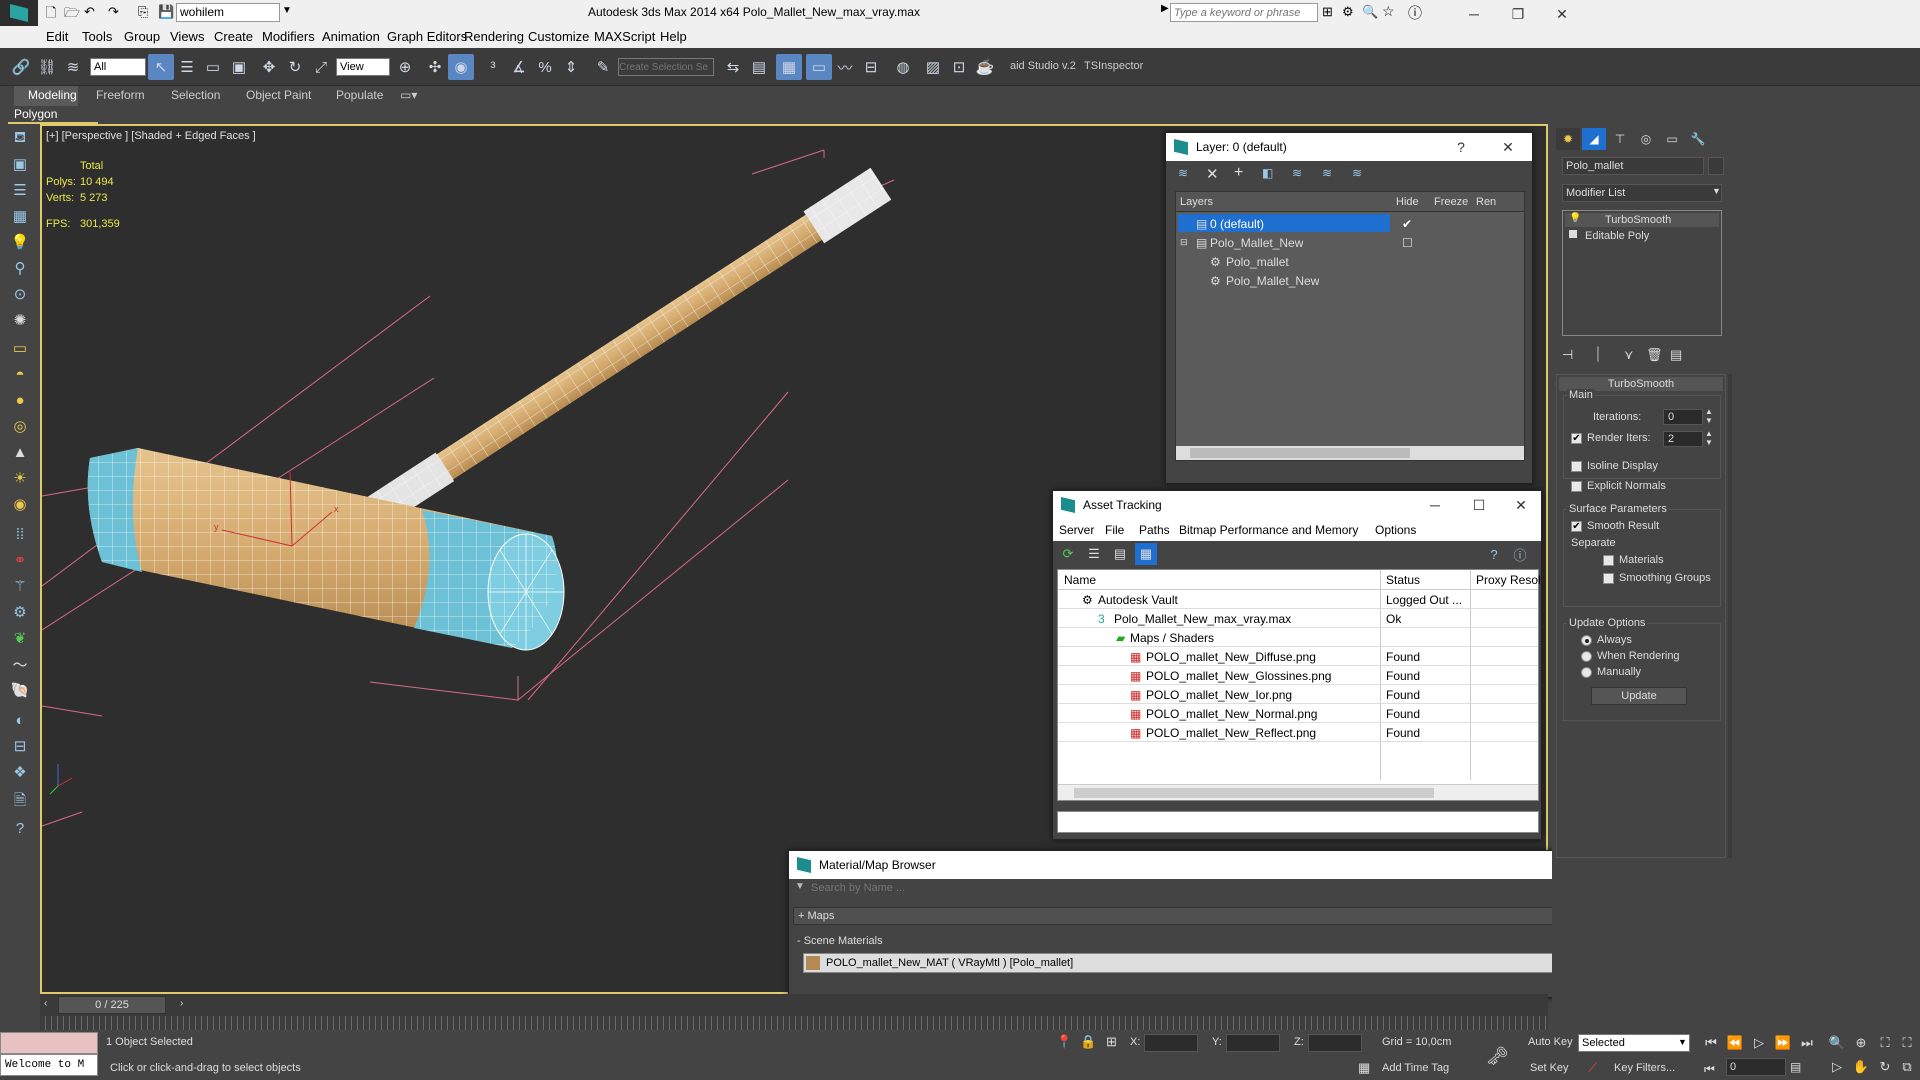 Image resolution: width=1920 pixels, height=1080 pixels. I want to click on freeze-column-header: Freeze, so click(1451, 202).